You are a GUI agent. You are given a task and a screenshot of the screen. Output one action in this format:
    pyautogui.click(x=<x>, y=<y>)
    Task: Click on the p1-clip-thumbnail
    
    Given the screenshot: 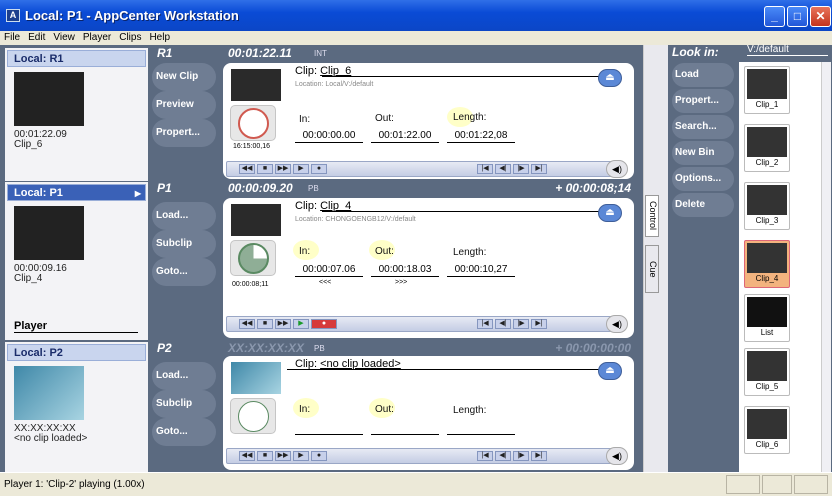 What is the action you would take?
    pyautogui.click(x=256, y=220)
    